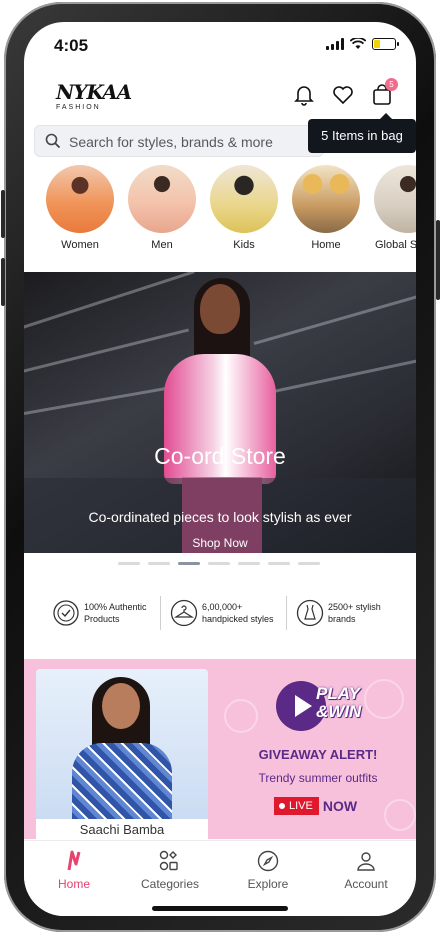  I want to click on heart-icon, so click(343, 95).